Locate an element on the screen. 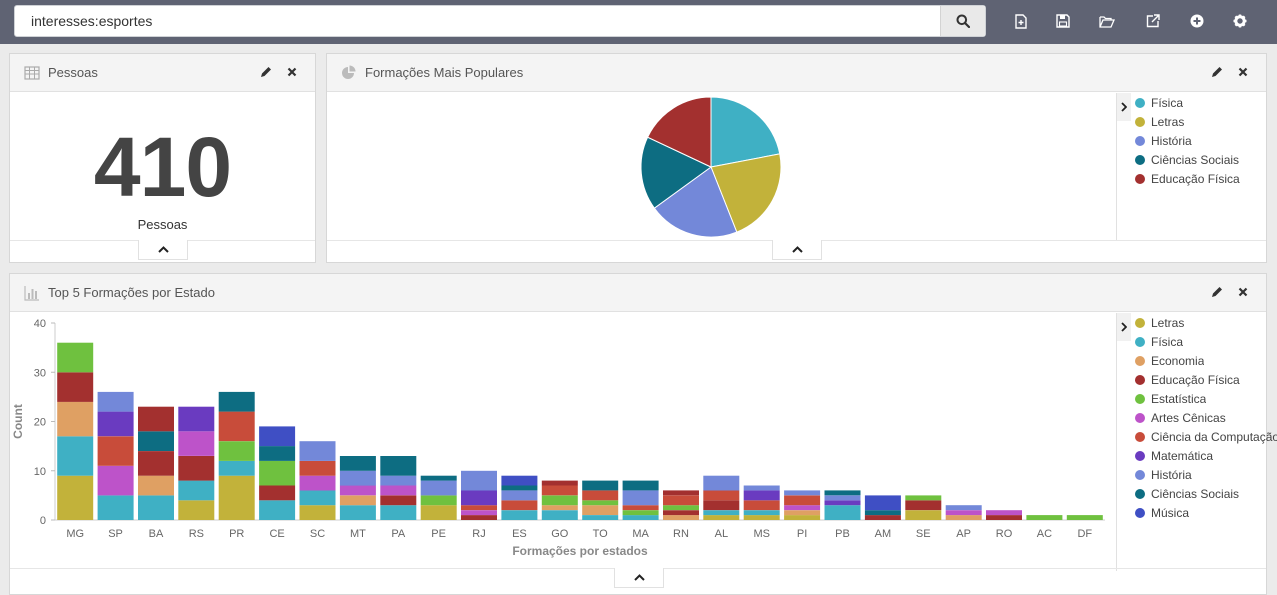 The height and width of the screenshot is (595, 1277). new-dashboard-icon is located at coordinates (1021, 21).